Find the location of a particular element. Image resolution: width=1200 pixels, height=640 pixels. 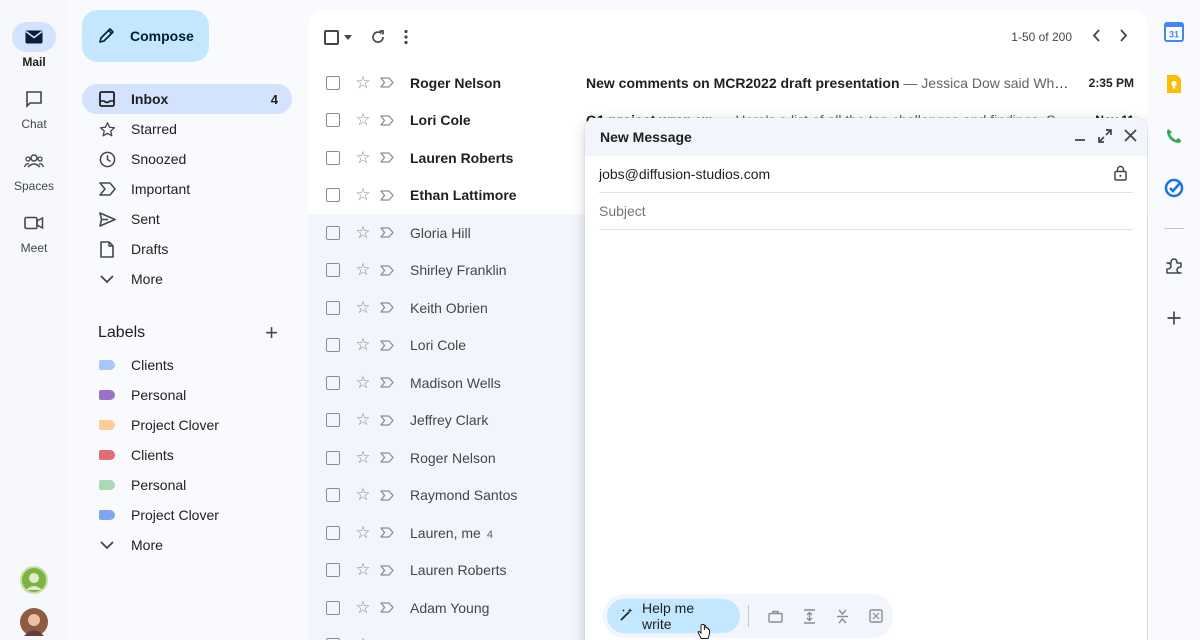

add-icon is located at coordinates (1174, 318).